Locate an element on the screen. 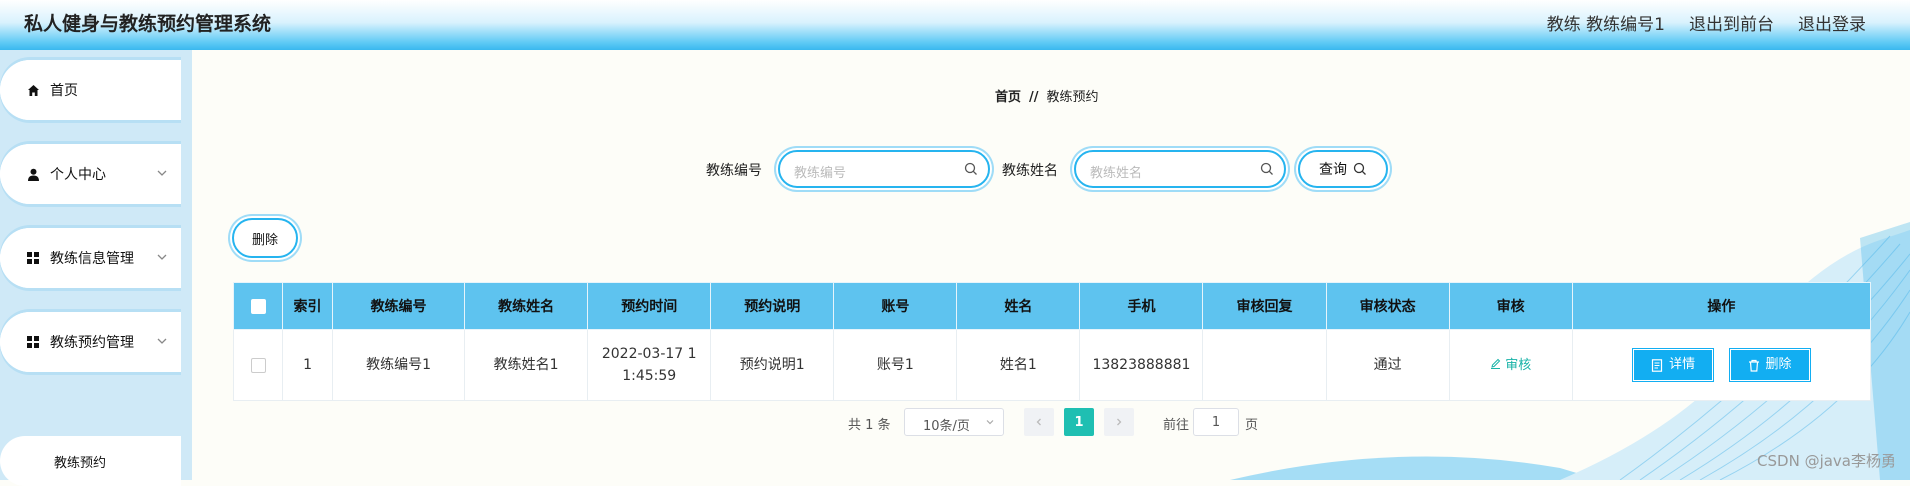 The height and width of the screenshot is (486, 1910). sidebar-subitem-coach-booking: 教练预约 is located at coordinates (90, 461).